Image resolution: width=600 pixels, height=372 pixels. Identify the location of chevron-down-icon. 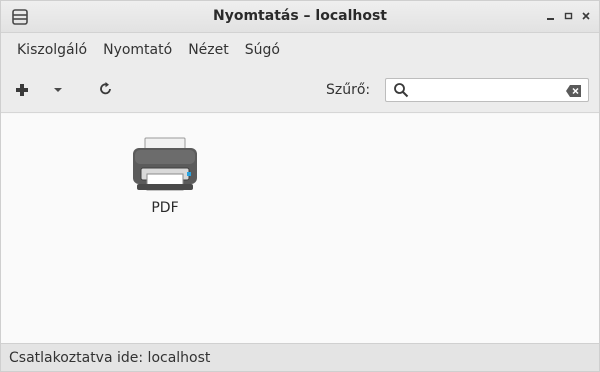
(58, 90).